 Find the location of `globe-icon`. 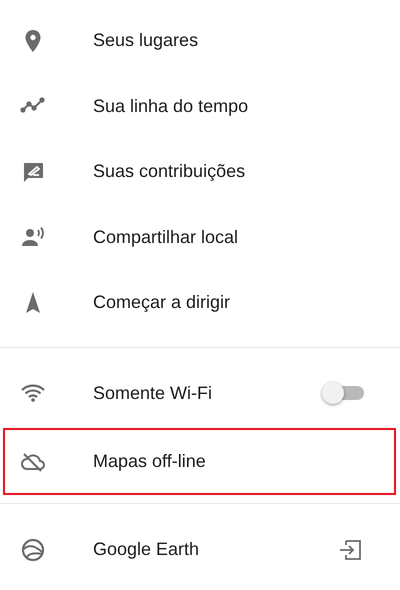

globe-icon is located at coordinates (33, 549).